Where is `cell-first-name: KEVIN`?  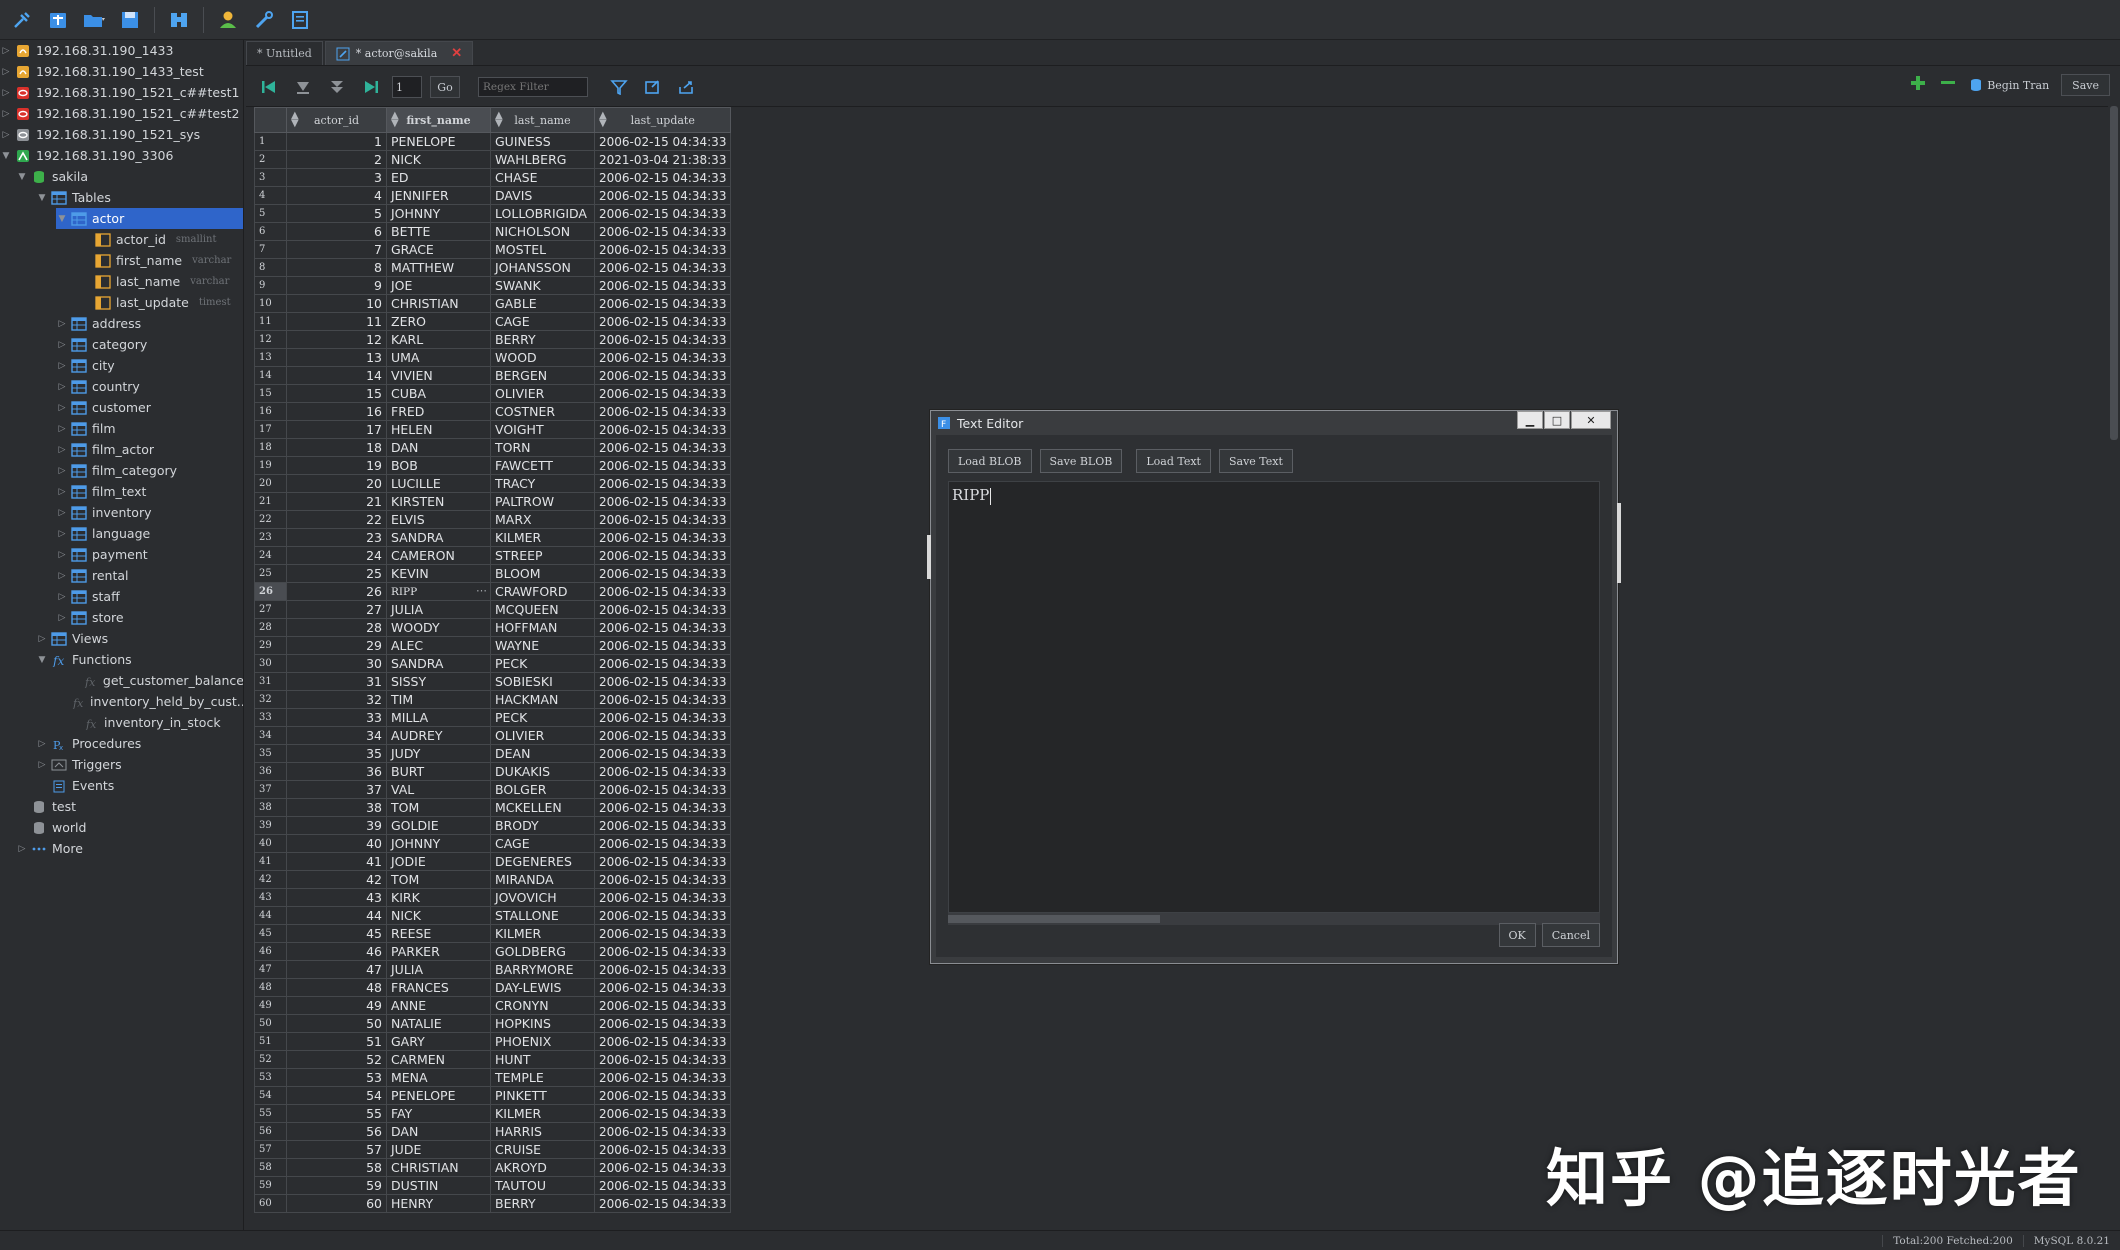
cell-first-name: KEVIN is located at coordinates (438, 573).